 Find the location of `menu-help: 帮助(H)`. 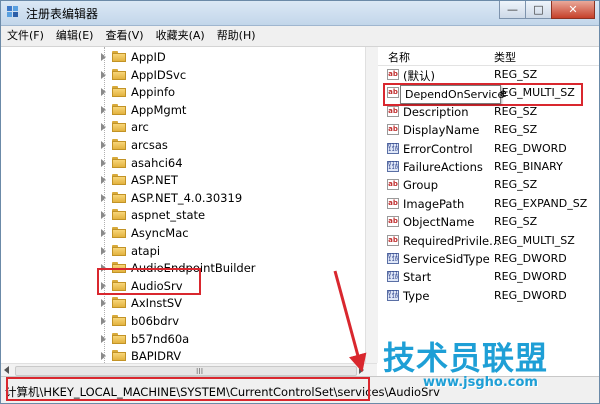

menu-help: 帮助(H) is located at coordinates (236, 36).